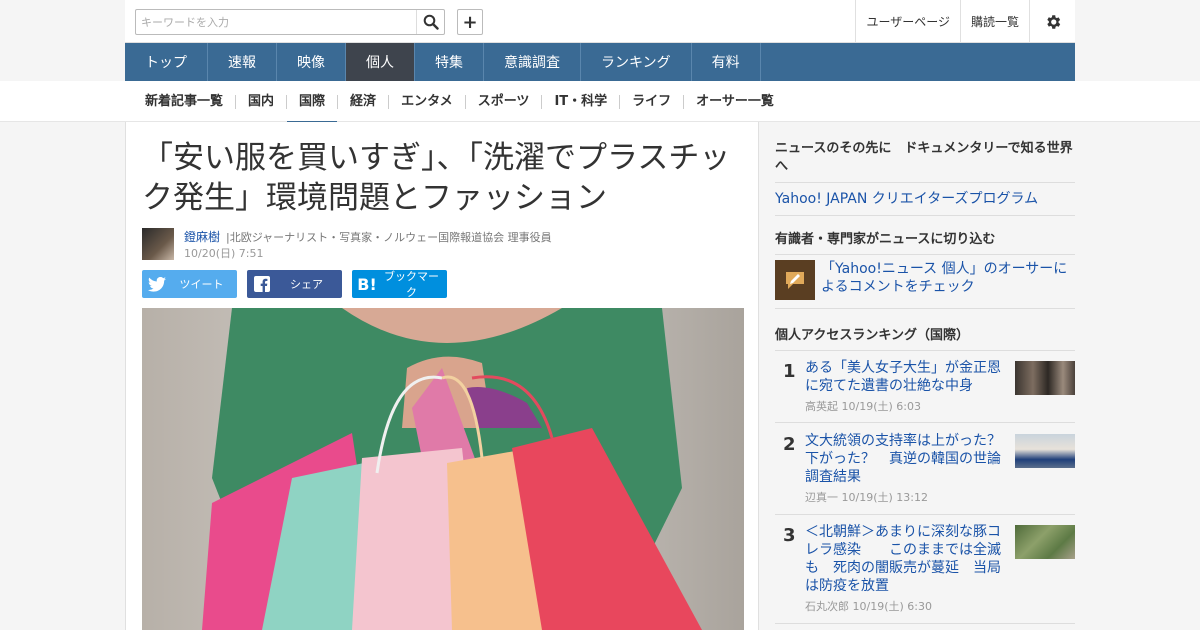 This screenshot has height=630, width=1200. What do you see at coordinates (580, 101) in the screenshot?
I see `subnav-it-science: IT・科学` at bounding box center [580, 101].